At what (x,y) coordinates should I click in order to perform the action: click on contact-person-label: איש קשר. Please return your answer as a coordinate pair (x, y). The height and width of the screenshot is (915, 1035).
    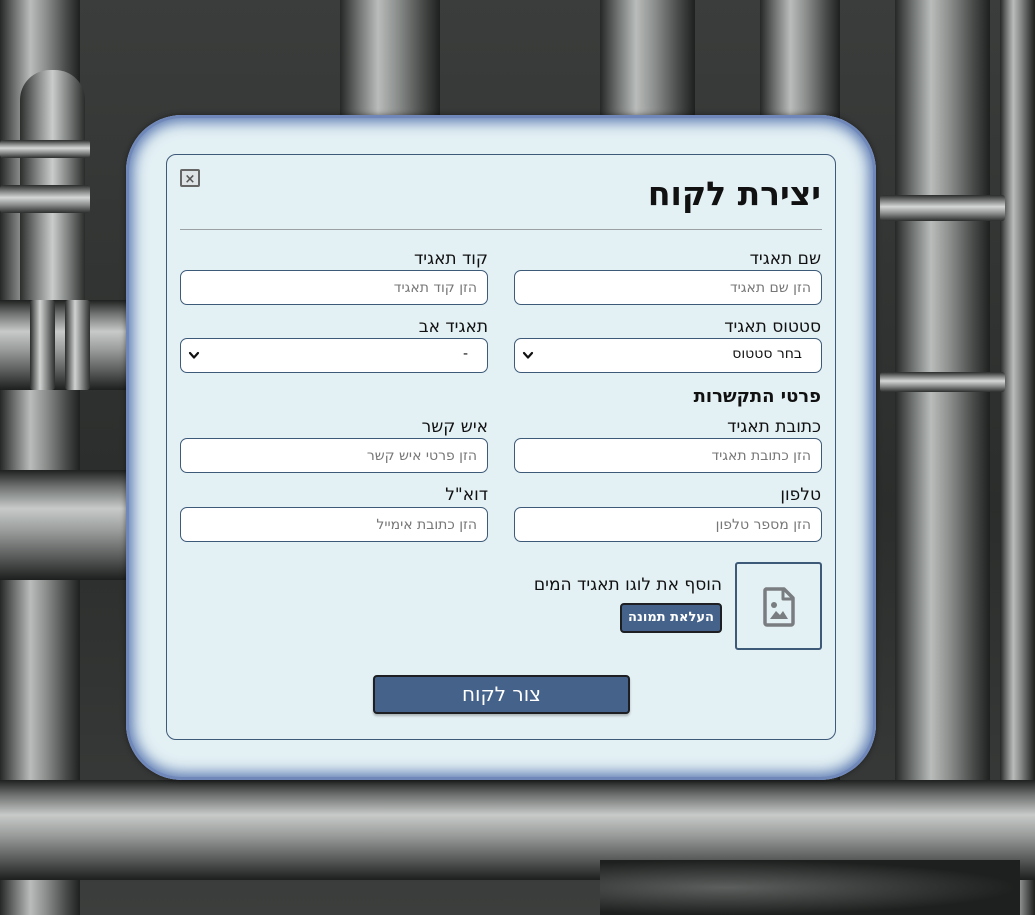
    Looking at the image, I should click on (454, 427).